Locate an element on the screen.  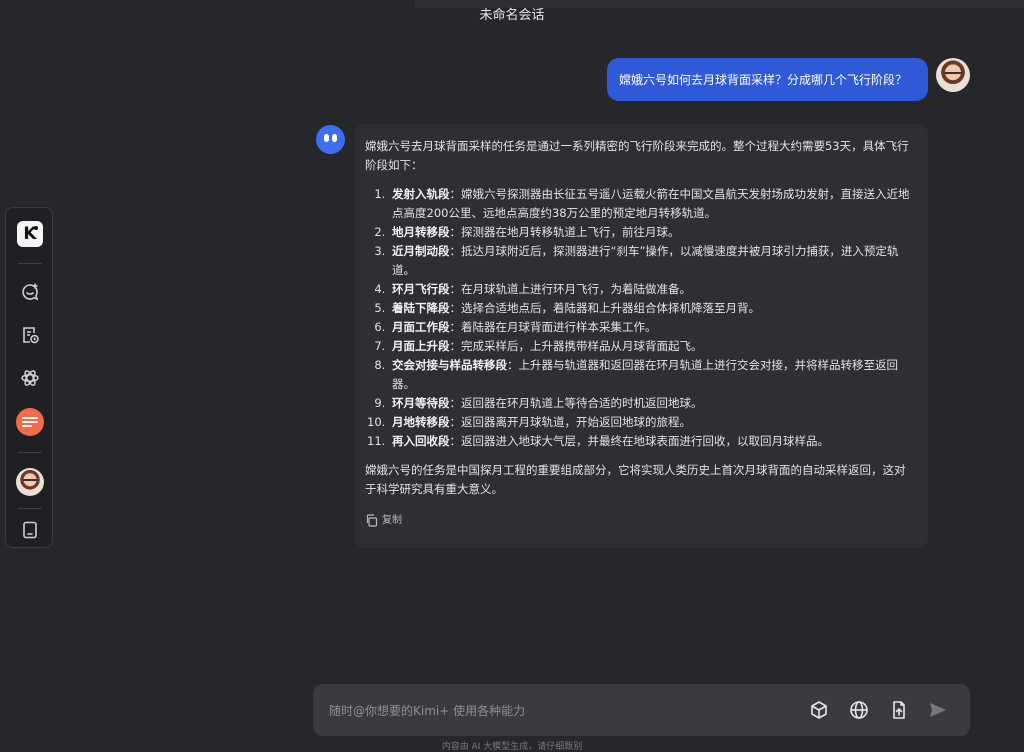
copy-label: 复制 is located at coordinates (392, 520).